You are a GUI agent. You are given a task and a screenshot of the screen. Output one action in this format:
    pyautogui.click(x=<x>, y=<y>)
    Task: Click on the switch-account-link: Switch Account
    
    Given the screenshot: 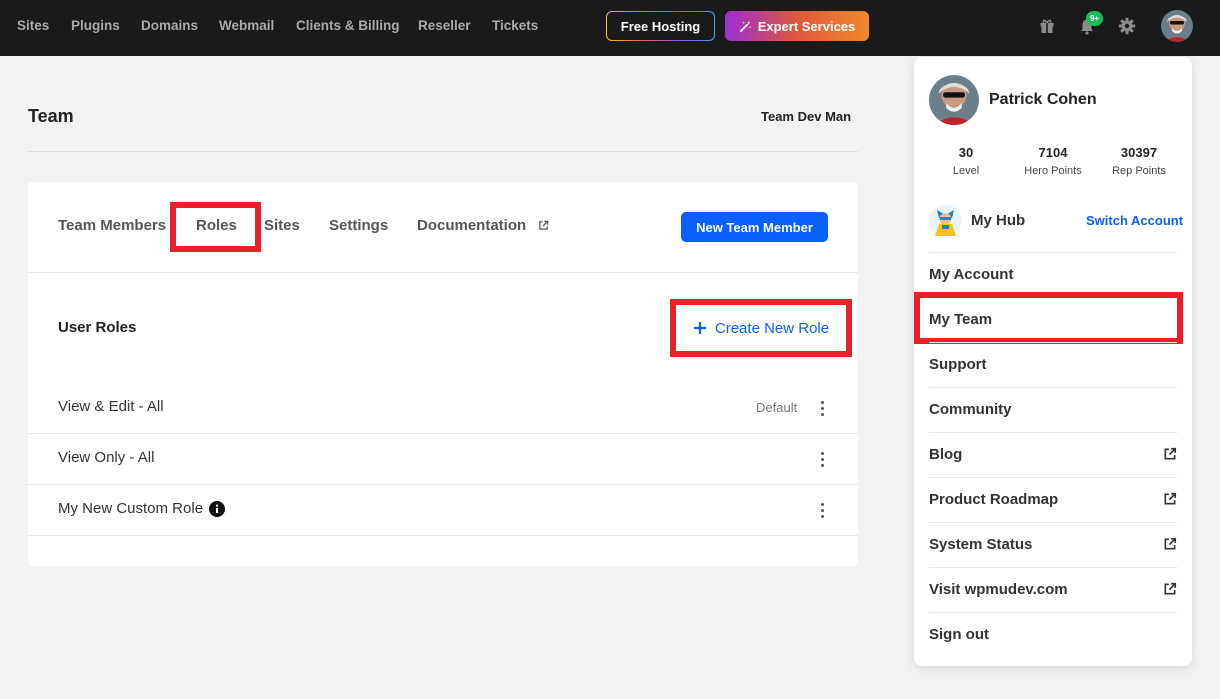 What is the action you would take?
    pyautogui.click(x=1134, y=220)
    